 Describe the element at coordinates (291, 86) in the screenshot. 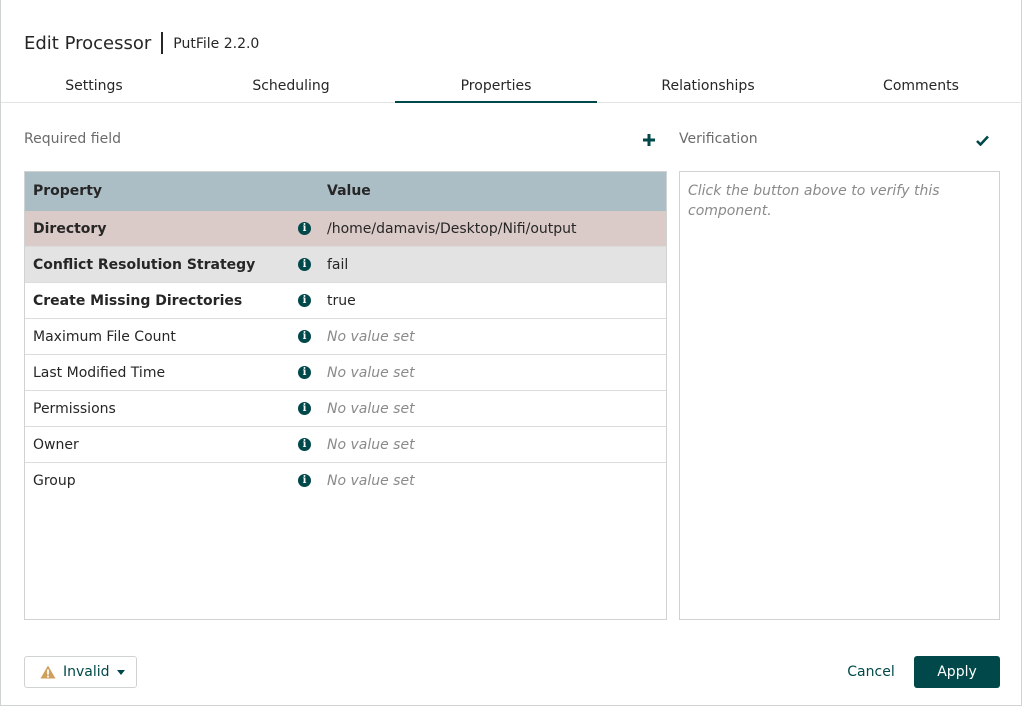

I see `tab-scheduling: Scheduling` at that location.